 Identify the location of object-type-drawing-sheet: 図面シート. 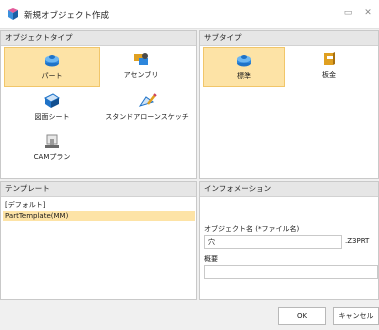
(52, 108).